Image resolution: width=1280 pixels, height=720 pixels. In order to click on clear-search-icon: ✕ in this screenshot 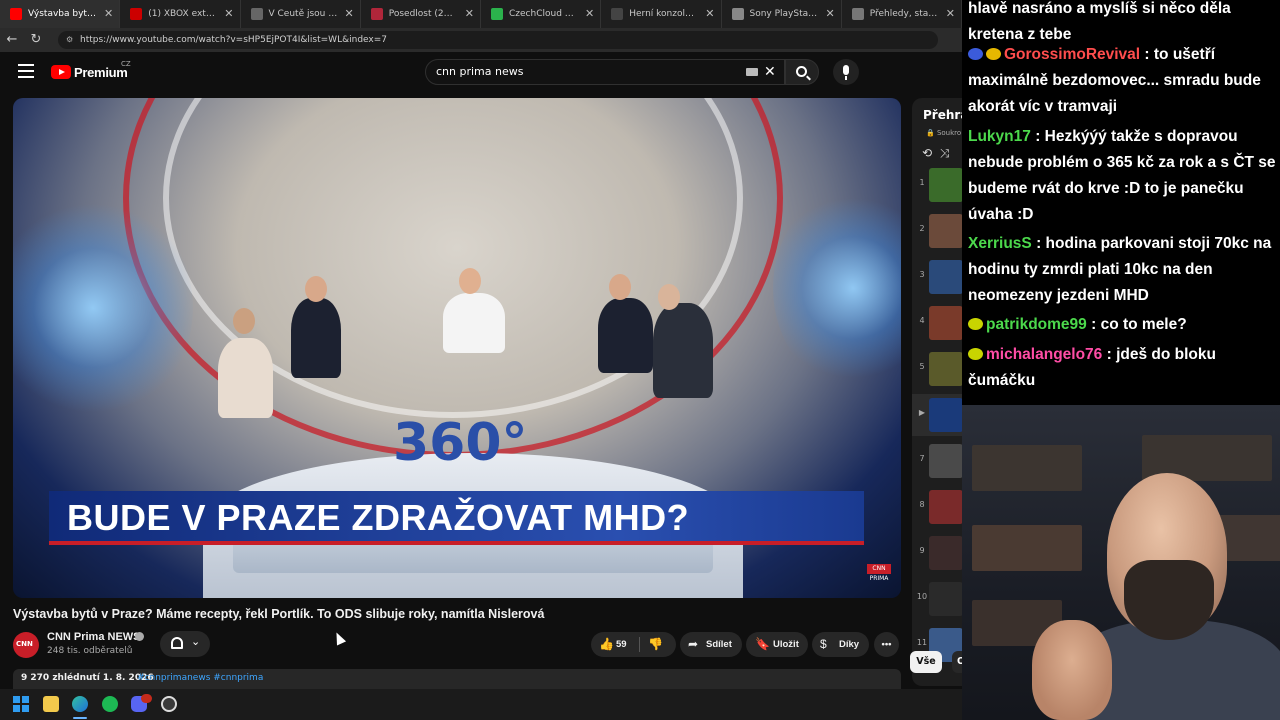, I will do `click(770, 72)`.